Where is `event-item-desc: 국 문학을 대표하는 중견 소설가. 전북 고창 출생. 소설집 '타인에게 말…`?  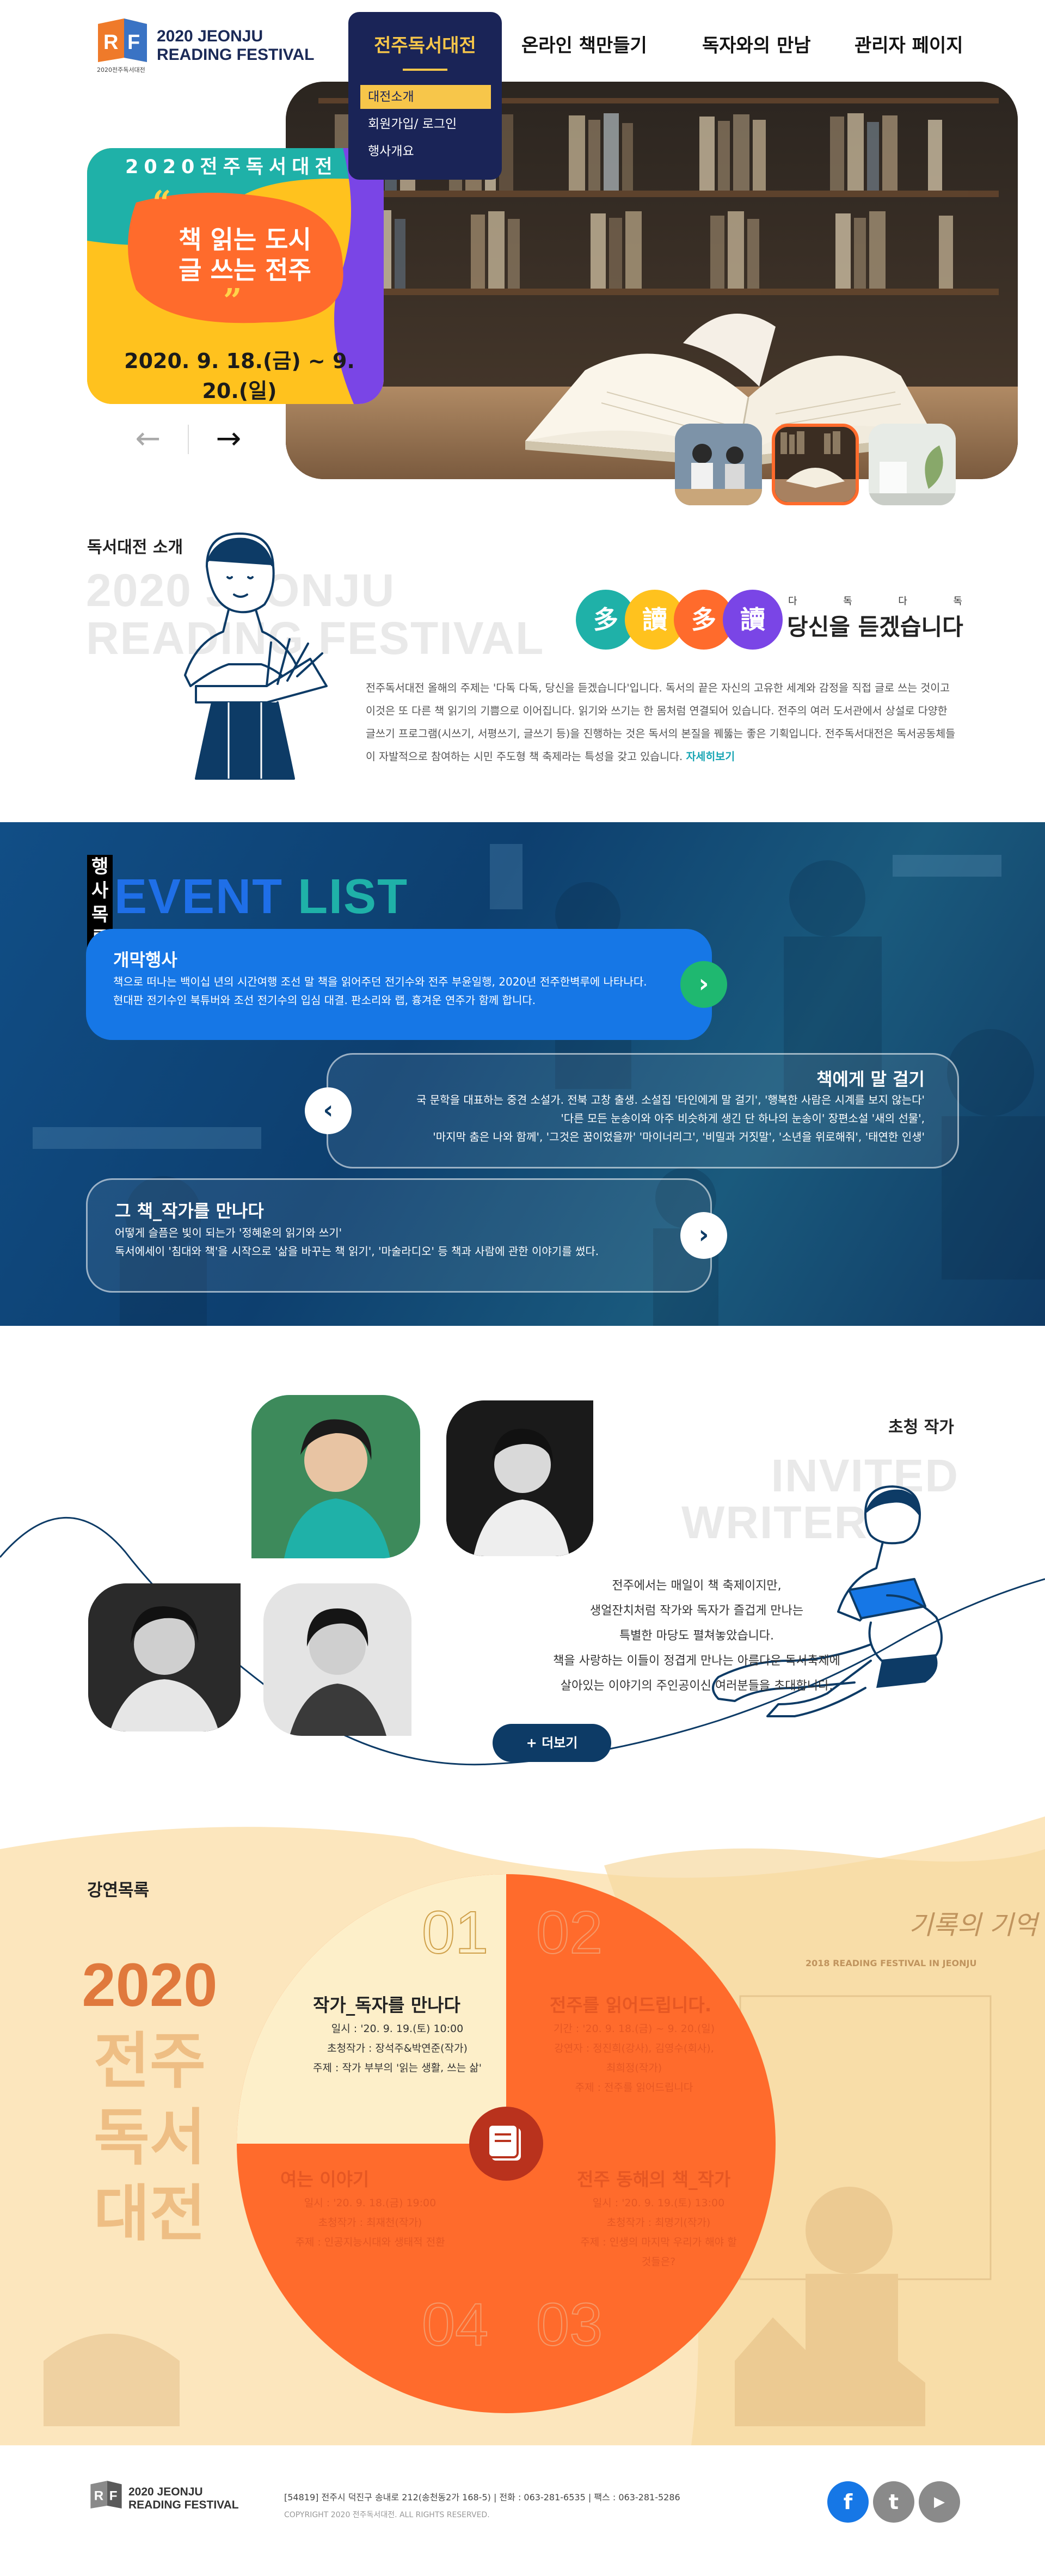 event-item-desc: 국 문학을 대표하는 중견 소설가. 전북 고창 출생. 소설집 '타인에게 말… is located at coordinates (670, 1118).